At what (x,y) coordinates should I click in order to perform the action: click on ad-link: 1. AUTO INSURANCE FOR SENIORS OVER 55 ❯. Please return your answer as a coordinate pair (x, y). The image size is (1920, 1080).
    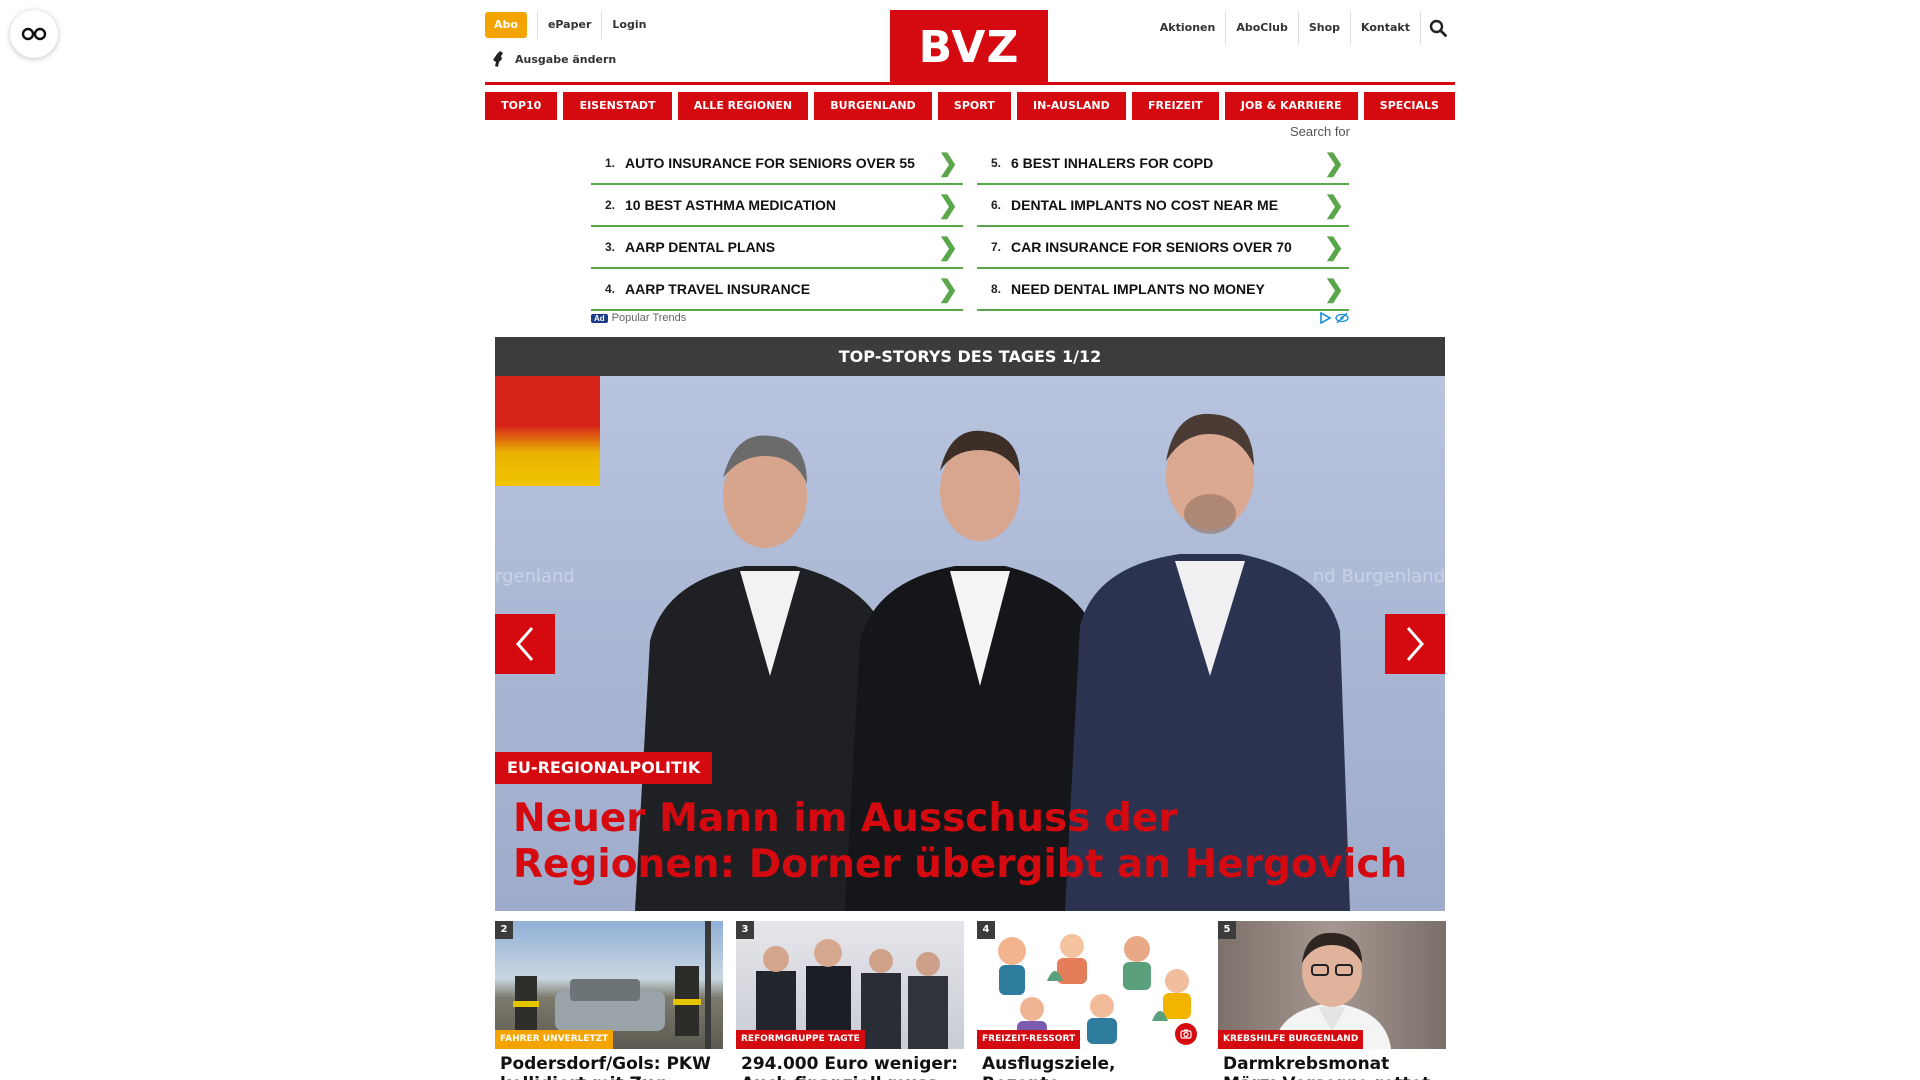
    Looking at the image, I should click on (777, 164).